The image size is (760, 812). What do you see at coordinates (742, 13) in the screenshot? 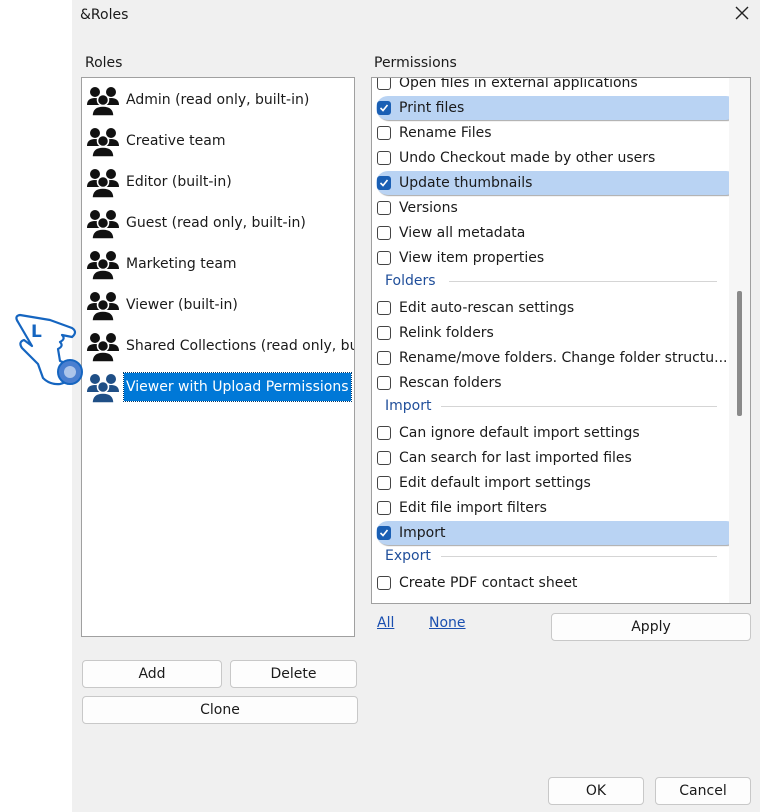
I see `close-icon` at bounding box center [742, 13].